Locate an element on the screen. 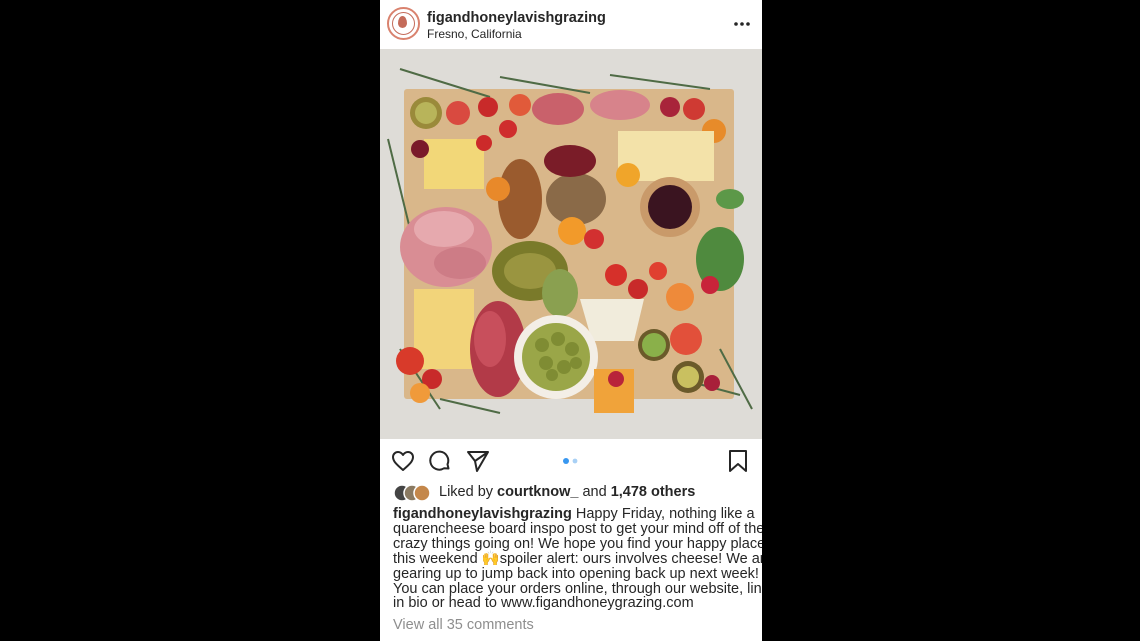 Image resolution: width=1140 pixels, height=641 pixels. carousel-indicator is located at coordinates (570, 461).